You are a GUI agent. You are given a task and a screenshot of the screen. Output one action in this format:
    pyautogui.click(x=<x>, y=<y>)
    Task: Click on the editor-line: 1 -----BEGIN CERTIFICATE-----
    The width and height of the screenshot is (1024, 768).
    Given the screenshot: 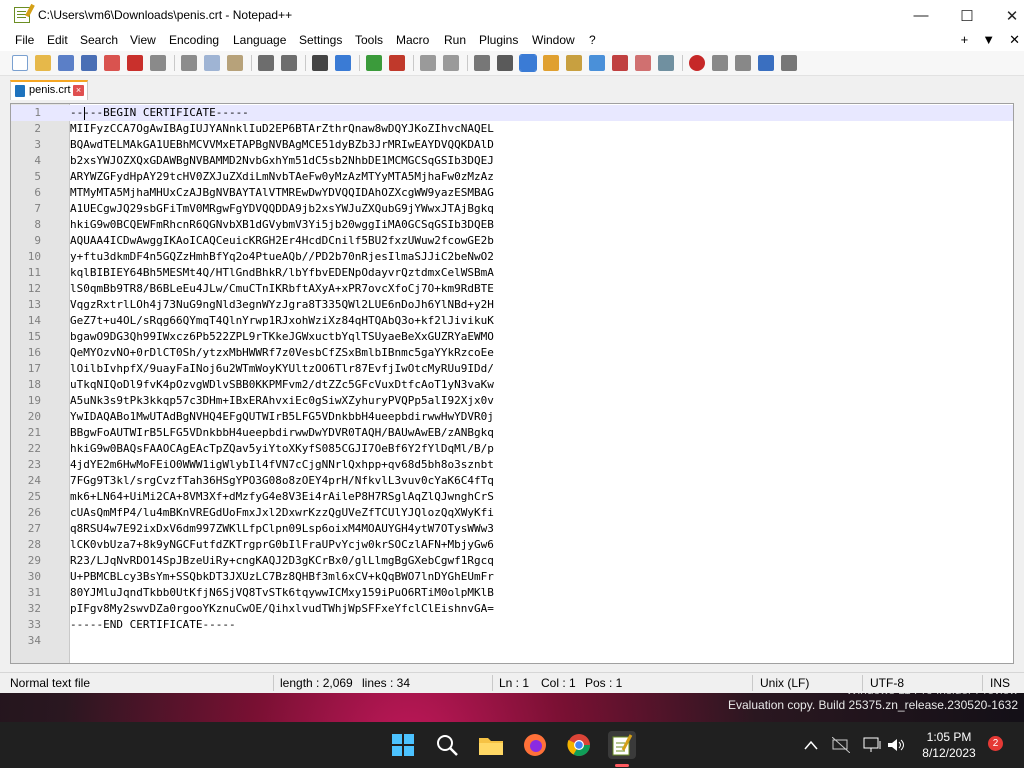 What is the action you would take?
    pyautogui.click(x=512, y=113)
    